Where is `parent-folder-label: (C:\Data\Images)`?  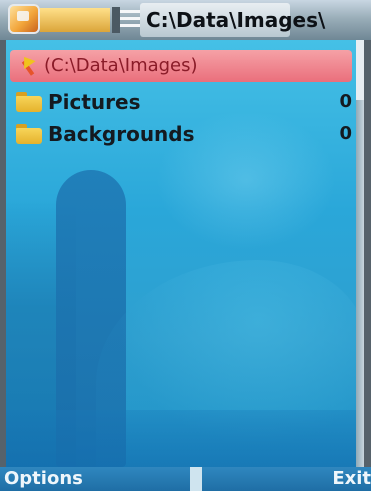 parent-folder-label: (C:\Data\Images) is located at coordinates (121, 65).